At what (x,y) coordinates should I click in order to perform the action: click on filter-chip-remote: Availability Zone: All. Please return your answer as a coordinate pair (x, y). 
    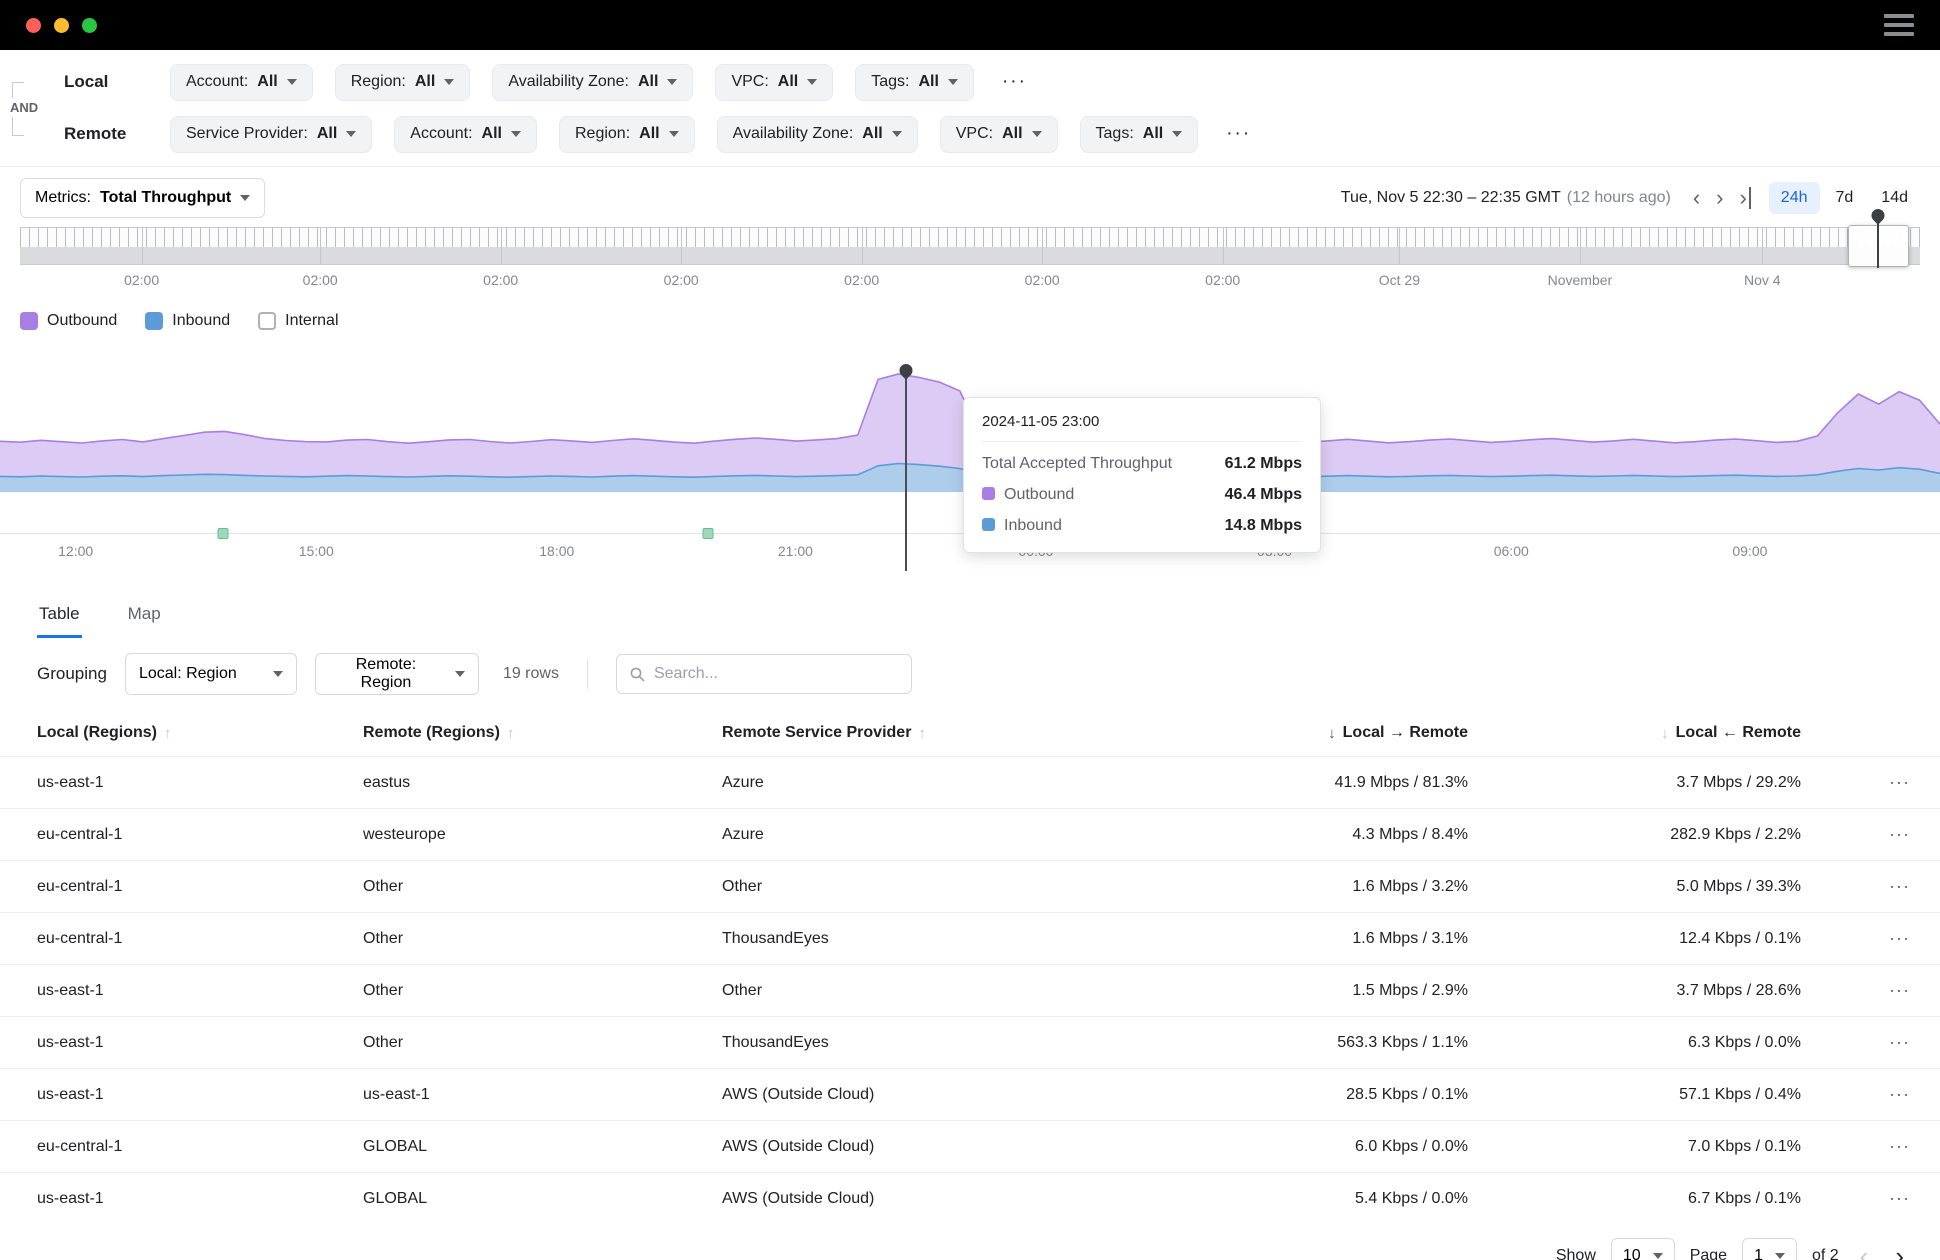
    Looking at the image, I should click on (817, 134).